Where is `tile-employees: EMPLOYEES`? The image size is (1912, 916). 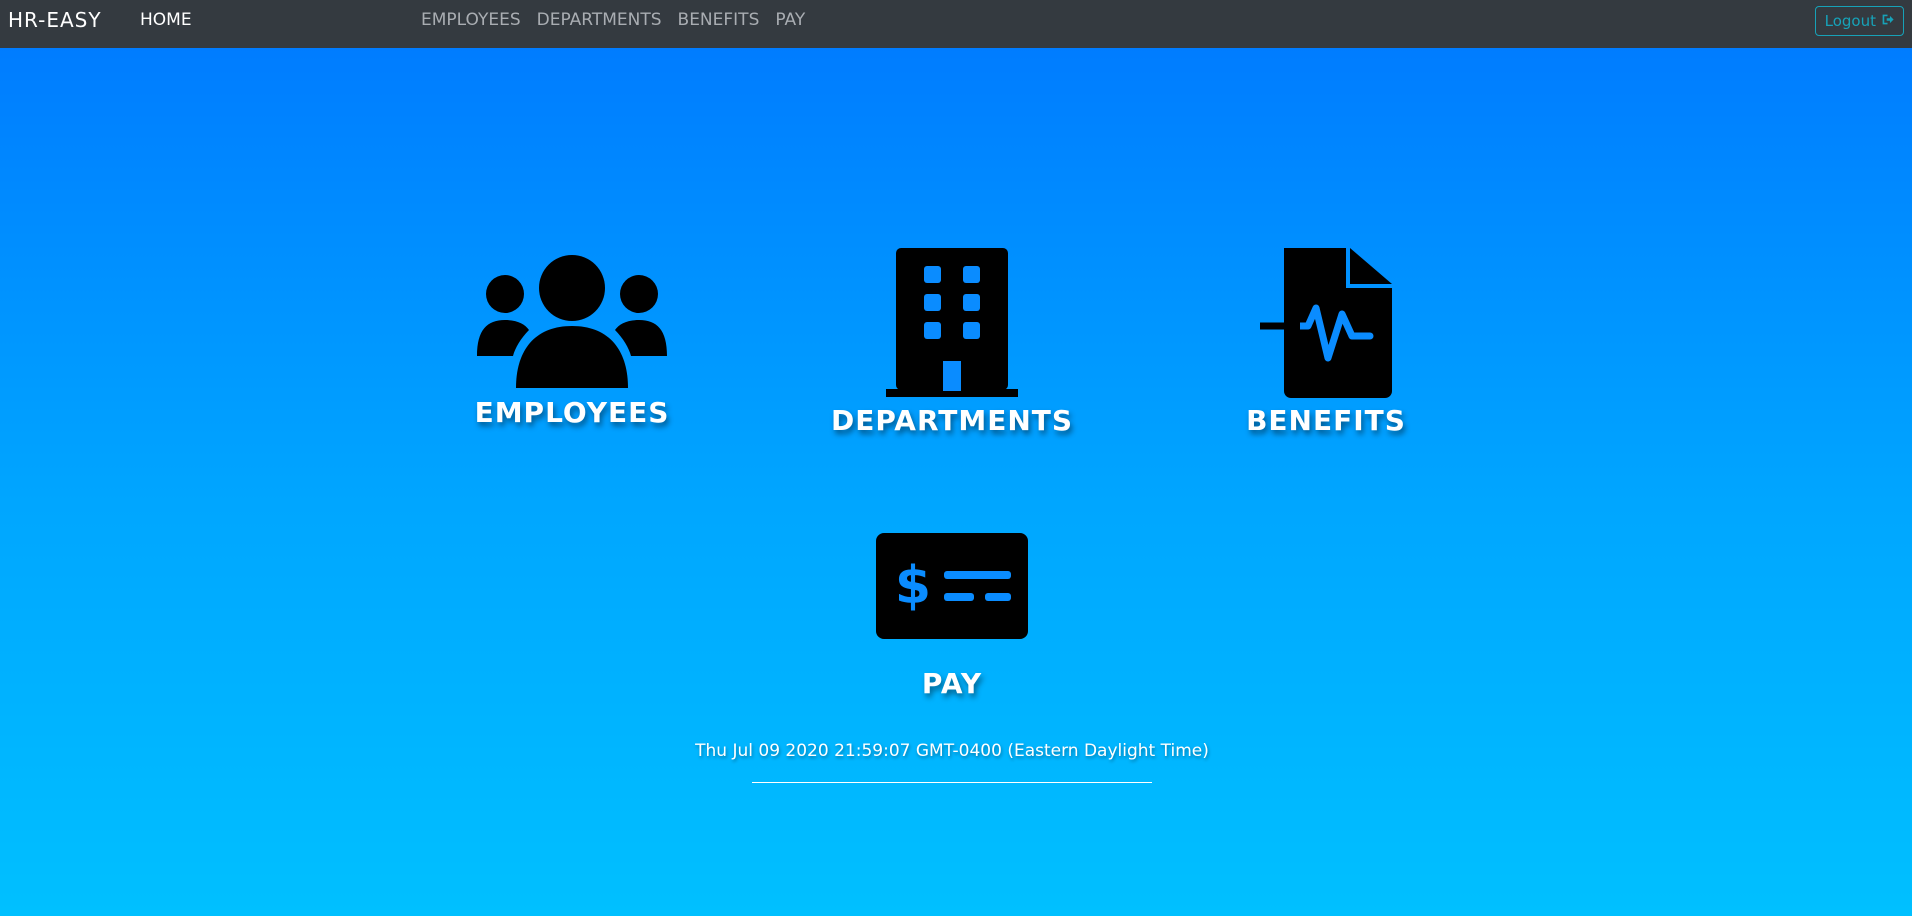 tile-employees: EMPLOYEES is located at coordinates (572, 341).